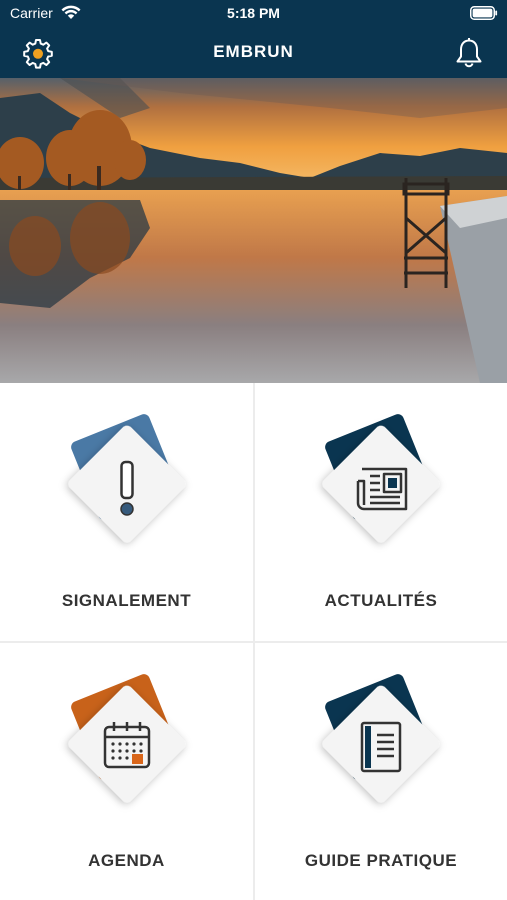 The image size is (507, 900). I want to click on navigation-bar: EMBRUN, so click(253, 53).